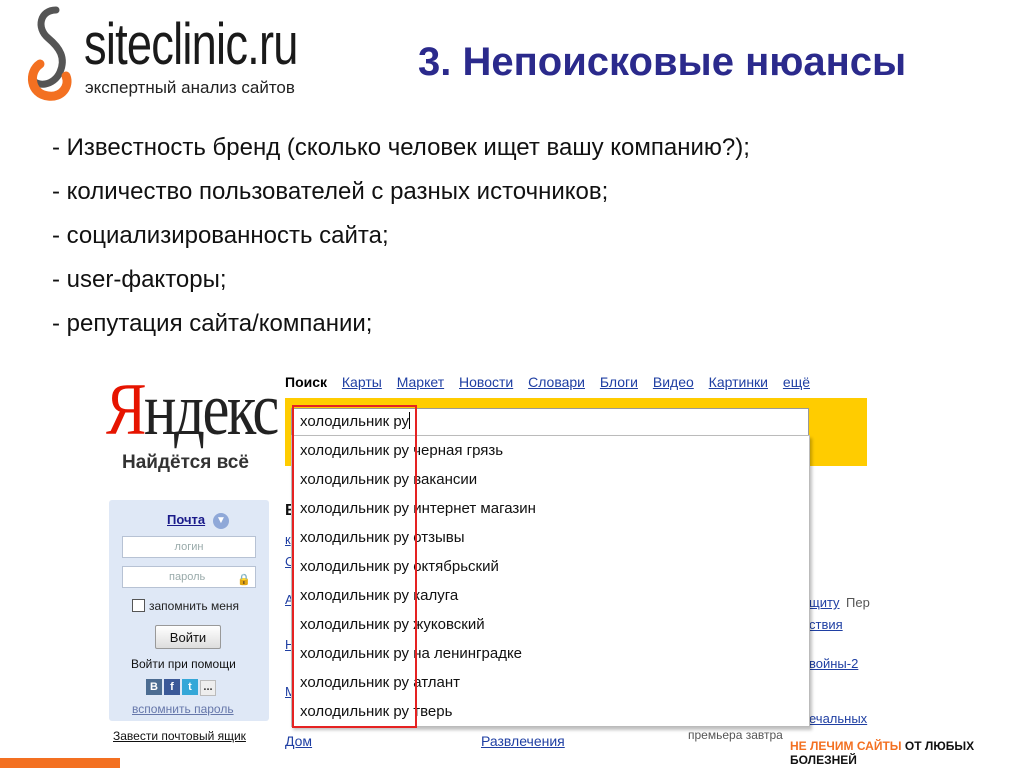 The image size is (1024, 768). Describe the element at coordinates (188, 637) in the screenshot. I see `login-button: Войти` at that location.